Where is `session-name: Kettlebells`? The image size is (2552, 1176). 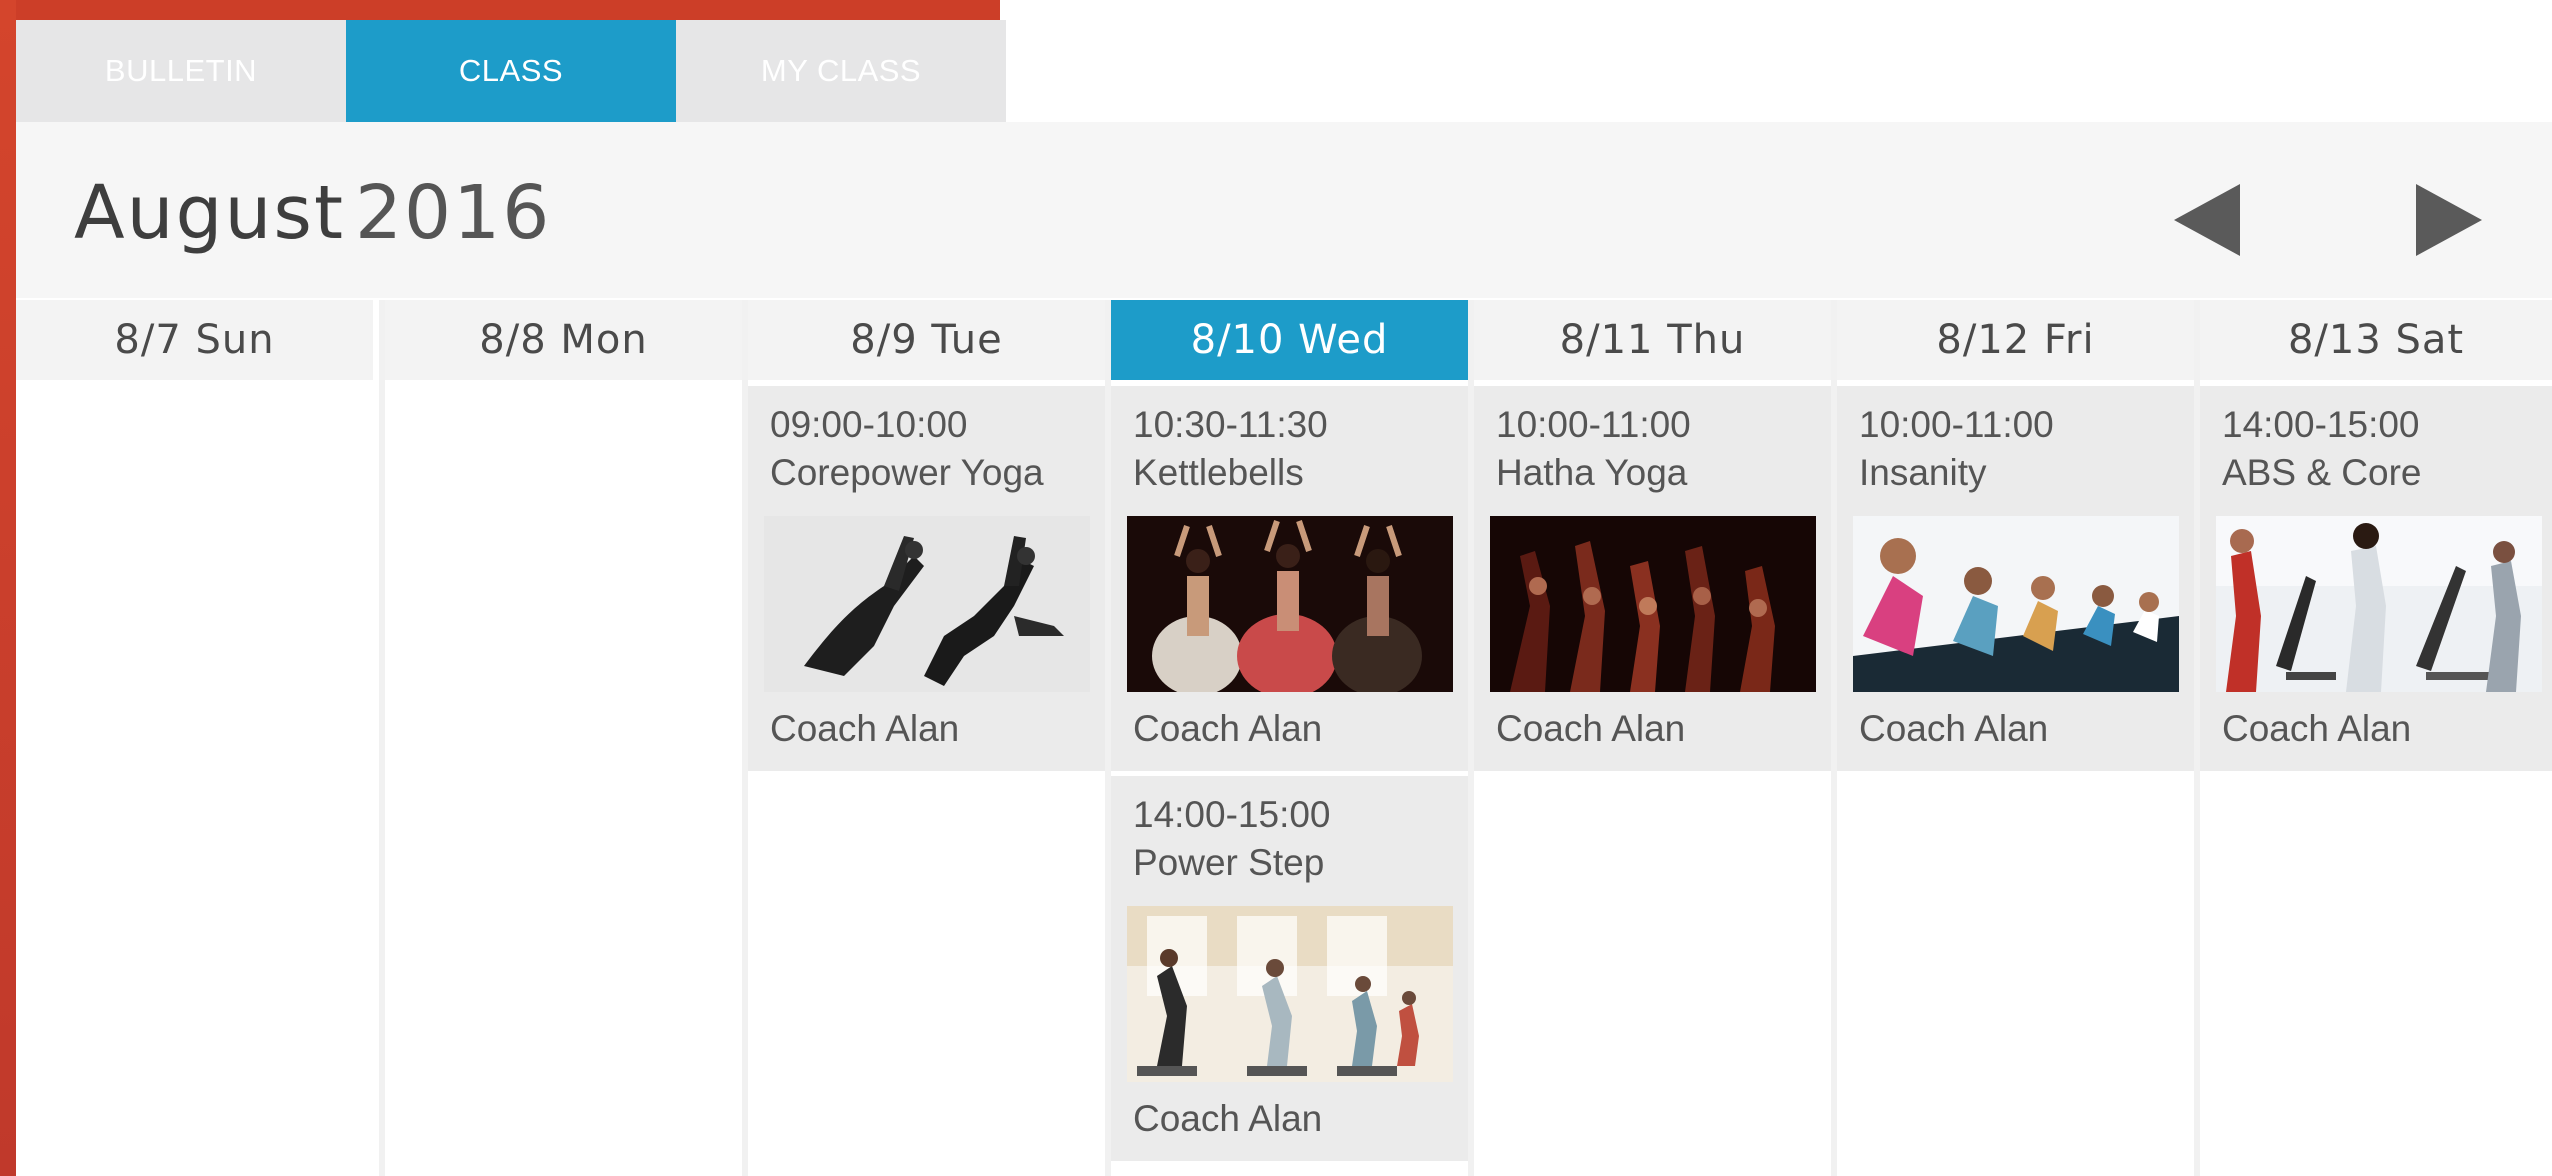 session-name: Kettlebells is located at coordinates (1218, 472).